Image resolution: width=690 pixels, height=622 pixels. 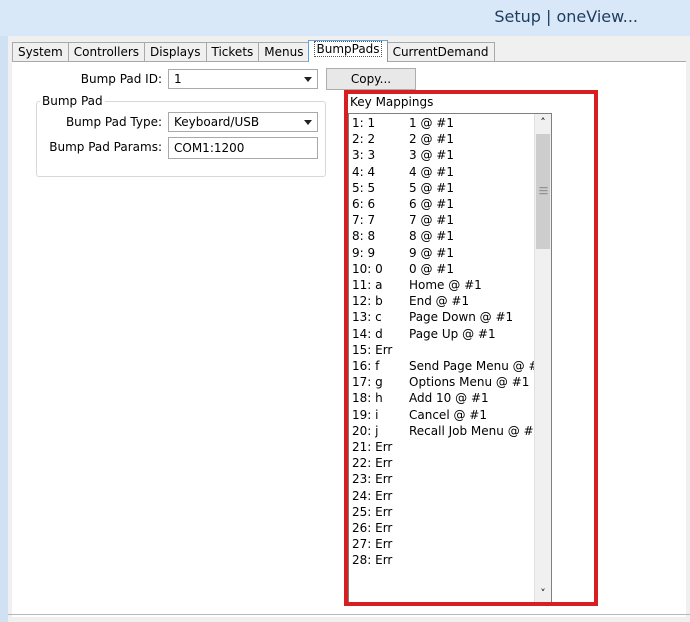 What do you see at coordinates (232, 51) in the screenshot?
I see `tab-tickets: Tickets` at bounding box center [232, 51].